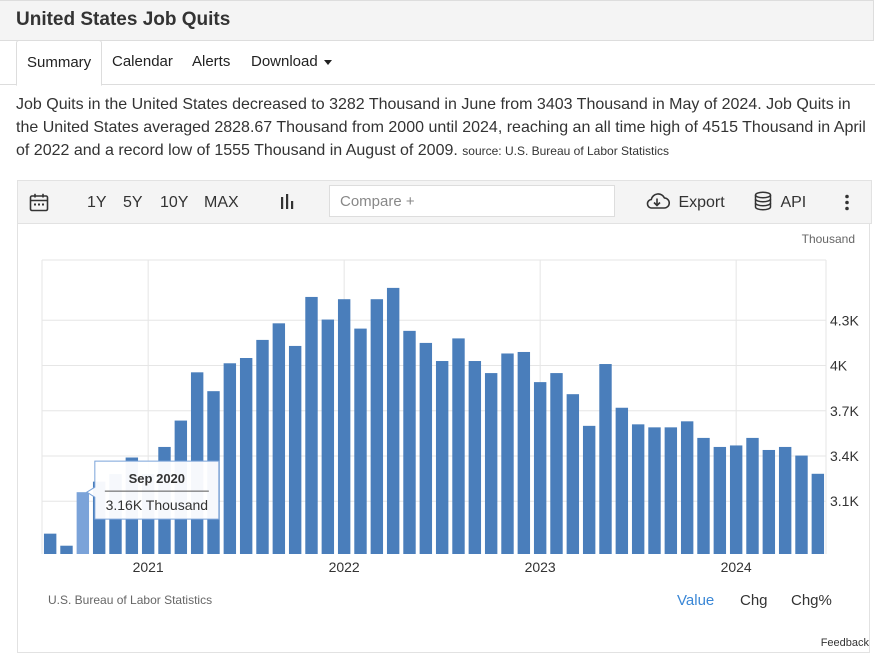 The image size is (875, 662). Describe the element at coordinates (566, 151) in the screenshot. I see `source-text: source: U.S. Bureau of Labor Statistics` at that location.